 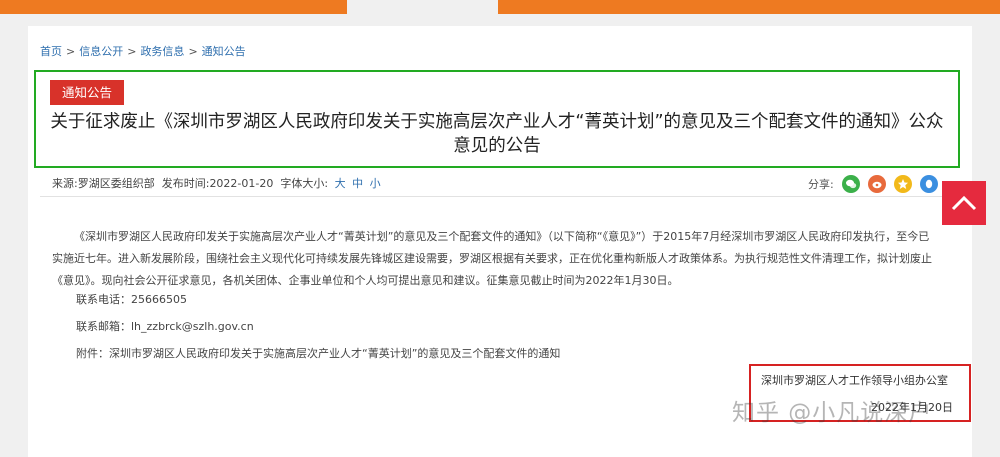 What do you see at coordinates (876, 184) in the screenshot?
I see `weibo-icon` at bounding box center [876, 184].